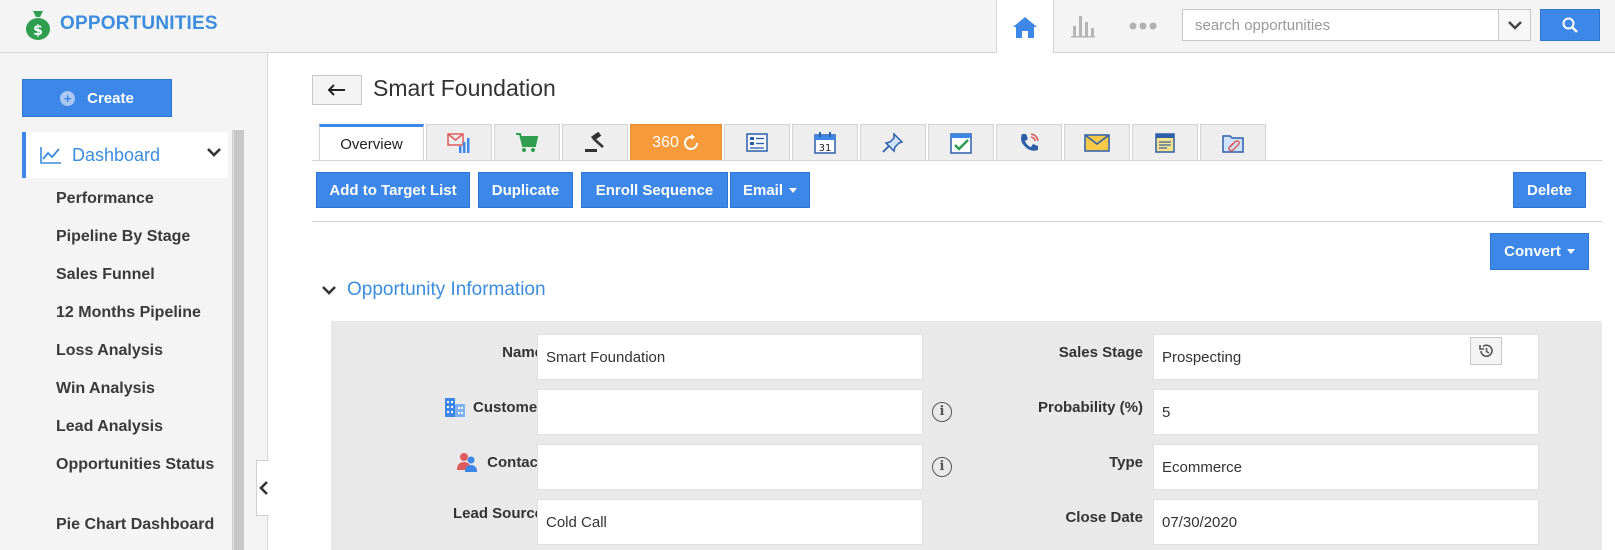 Image resolution: width=1615 pixels, height=550 pixels. What do you see at coordinates (141, 208) in the screenshot?
I see `sidebar-item-performance: Performance` at bounding box center [141, 208].